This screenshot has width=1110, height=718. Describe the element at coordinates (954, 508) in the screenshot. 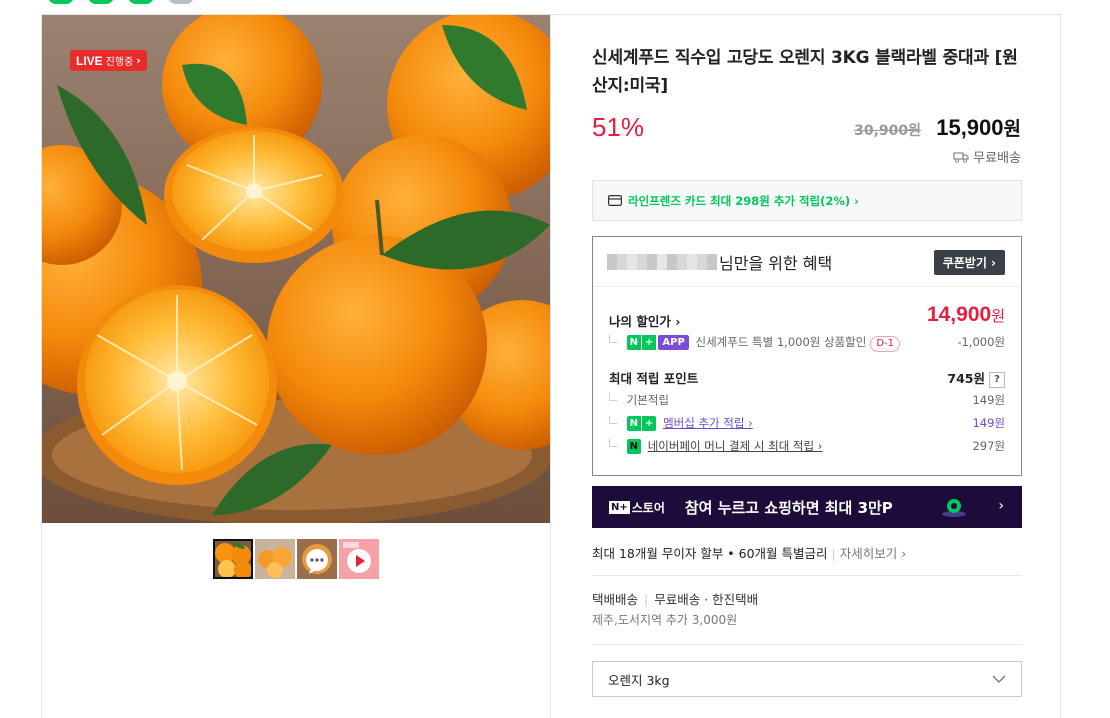

I see `location-pin-icon` at that location.